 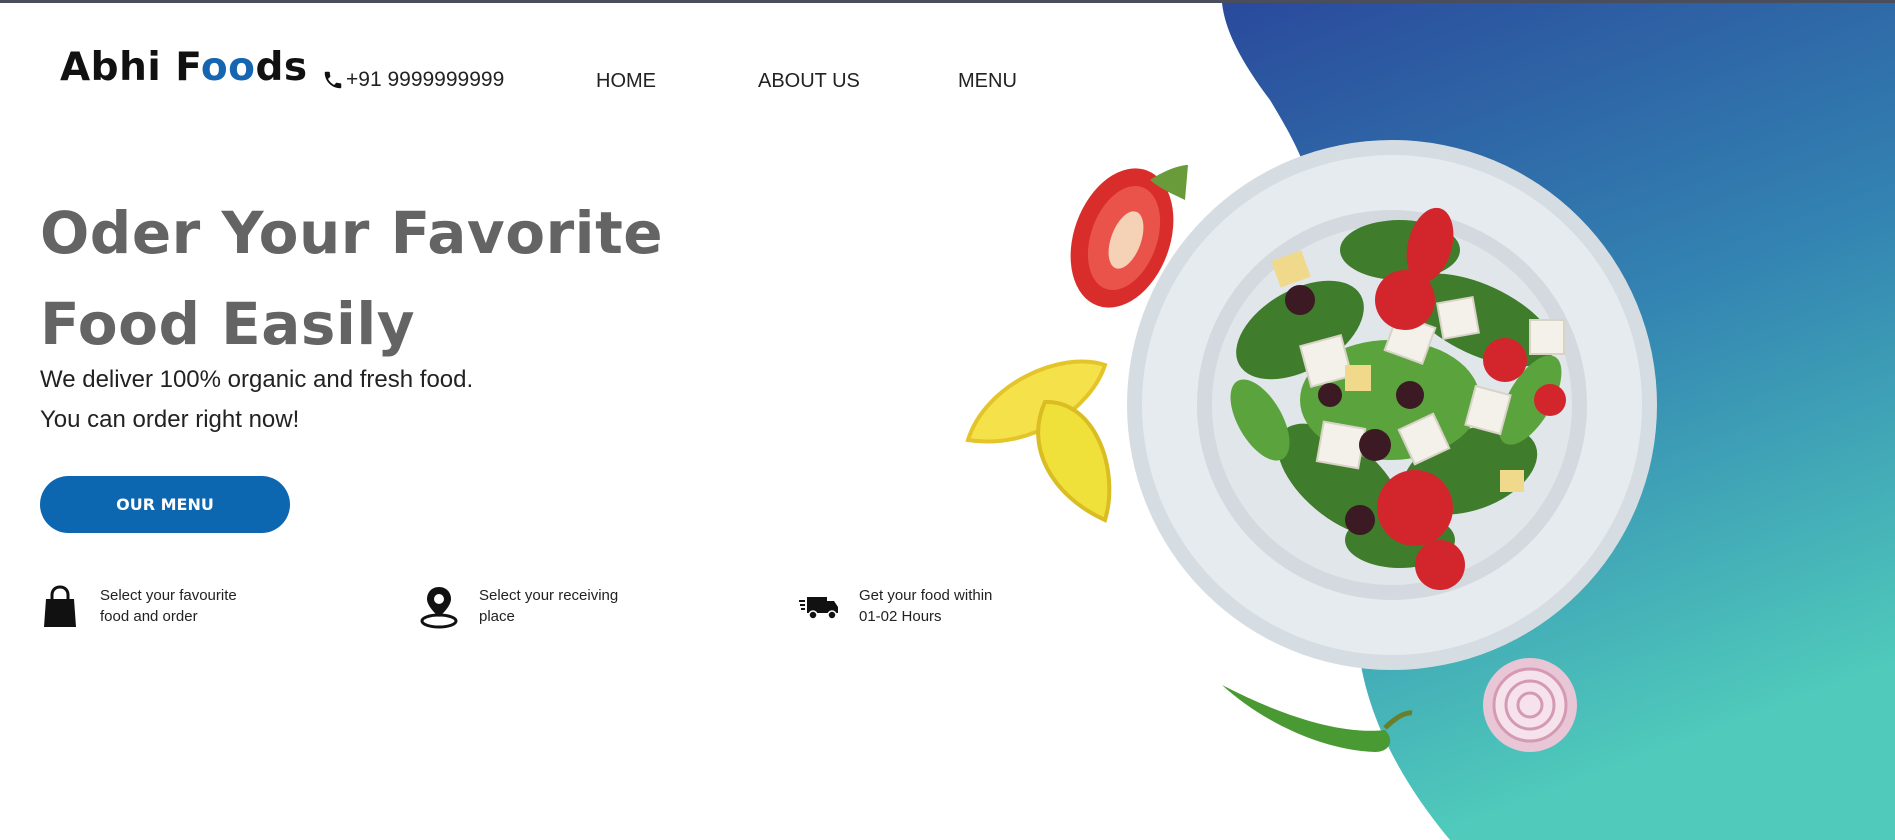 What do you see at coordinates (439, 608) in the screenshot?
I see `location-pin-icon` at bounding box center [439, 608].